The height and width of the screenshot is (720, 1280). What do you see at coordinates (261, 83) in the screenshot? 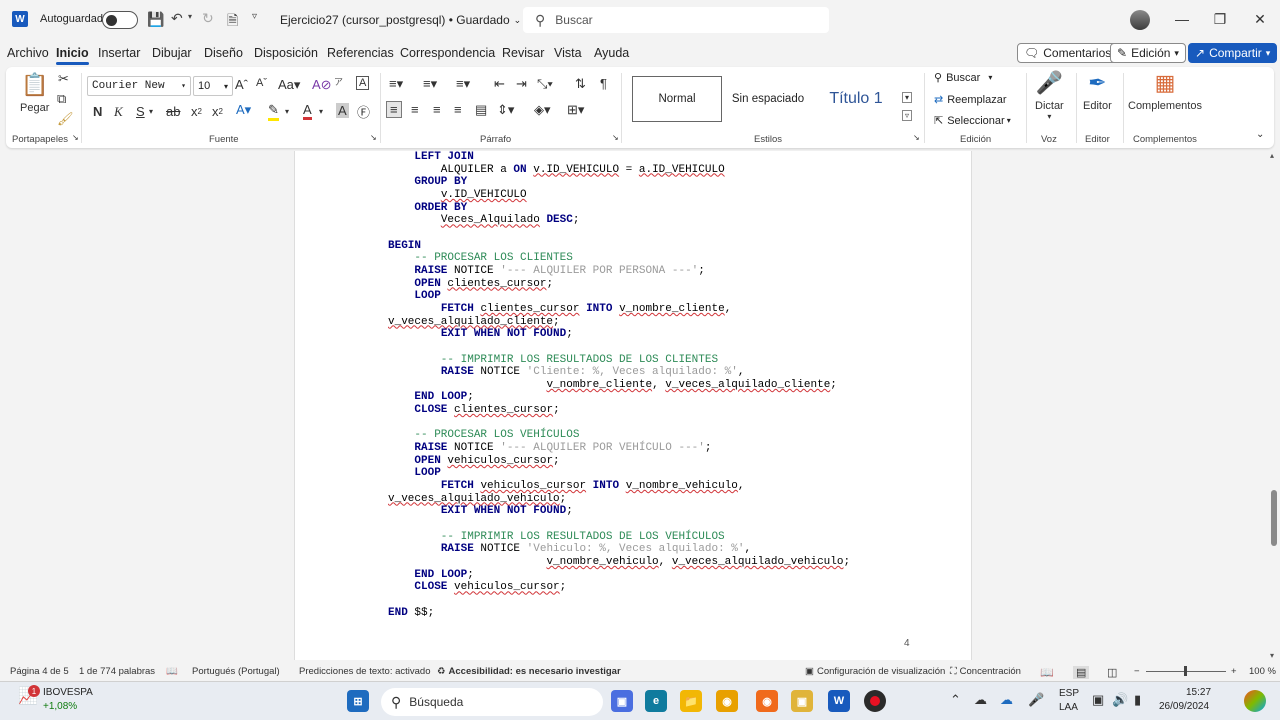
I see `shrink-font-icon: Aˇ` at bounding box center [261, 83].